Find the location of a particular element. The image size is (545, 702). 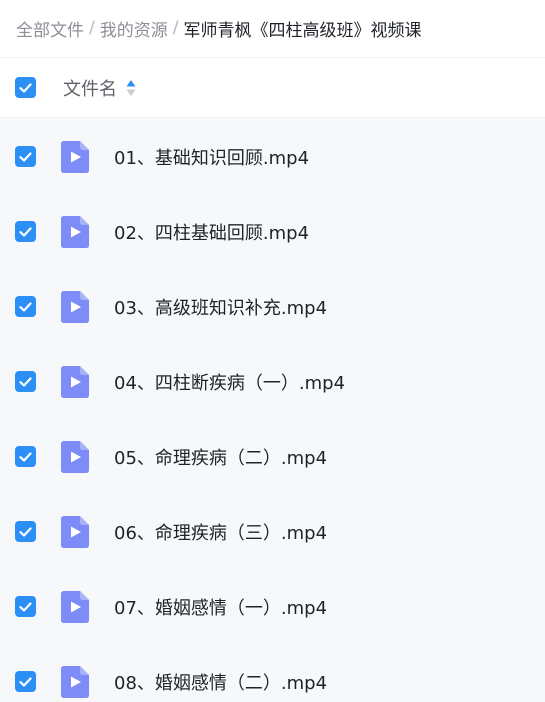

file-row: 02、四柱基础回顾.mp4 is located at coordinates (272, 231).